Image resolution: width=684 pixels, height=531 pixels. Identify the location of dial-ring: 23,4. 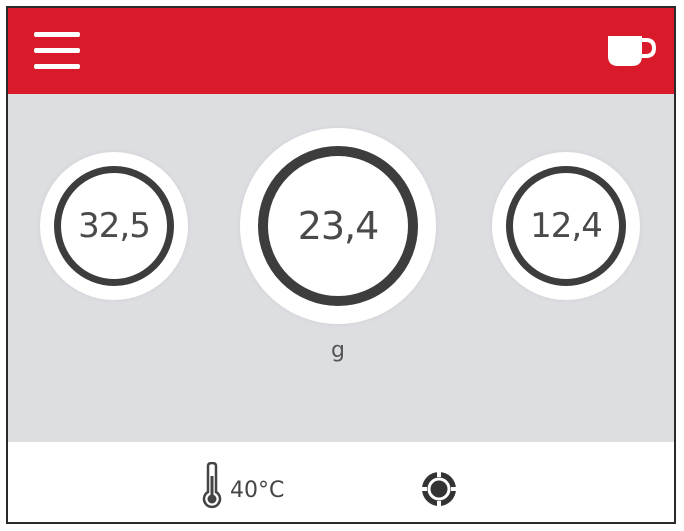
(338, 226).